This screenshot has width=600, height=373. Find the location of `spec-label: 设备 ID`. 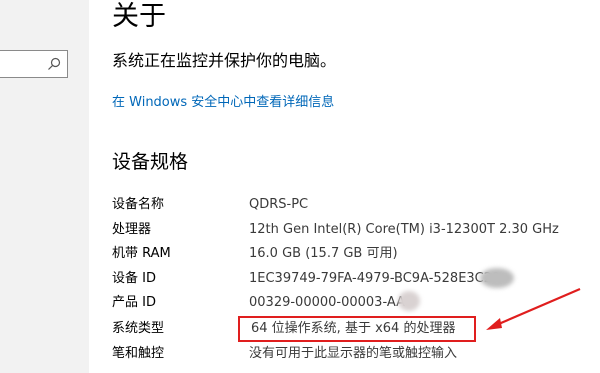

spec-label: 设备 ID is located at coordinates (134, 278).